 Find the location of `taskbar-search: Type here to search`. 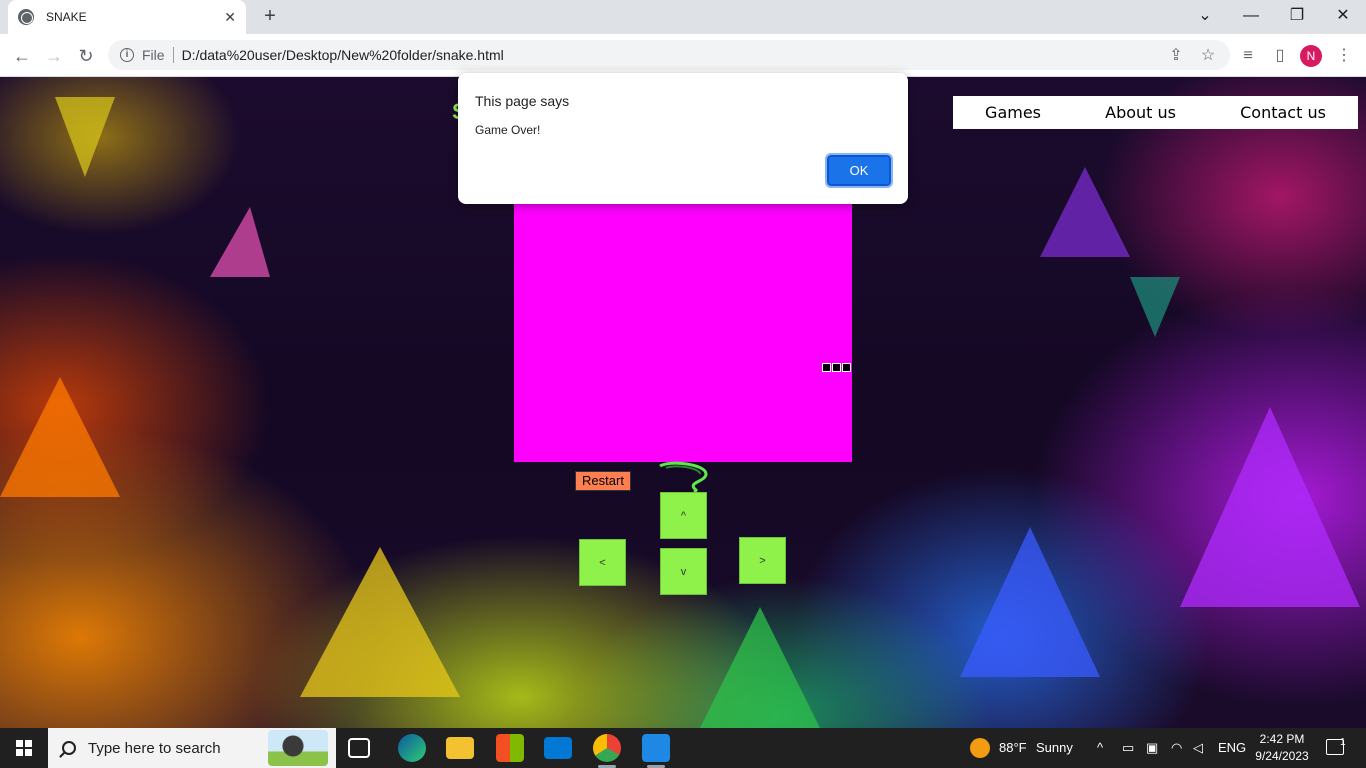

taskbar-search: Type here to search is located at coordinates (192, 748).